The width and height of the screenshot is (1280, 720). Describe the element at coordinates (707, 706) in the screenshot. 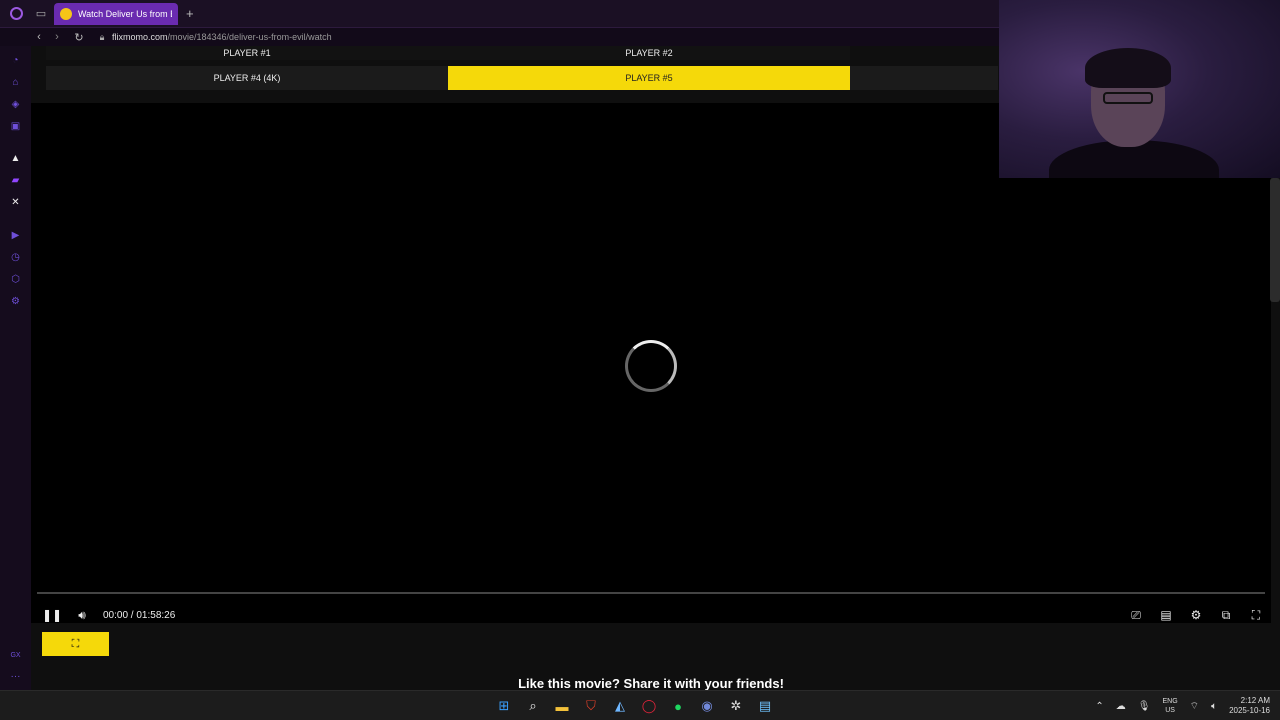

I see `discord-icon: ◉` at that location.